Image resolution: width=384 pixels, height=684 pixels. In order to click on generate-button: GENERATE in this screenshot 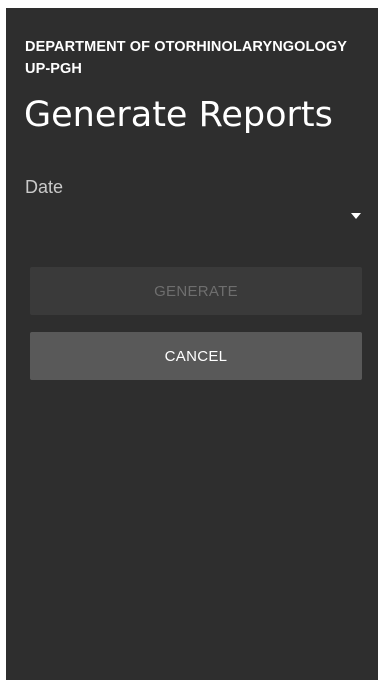, I will do `click(196, 291)`.